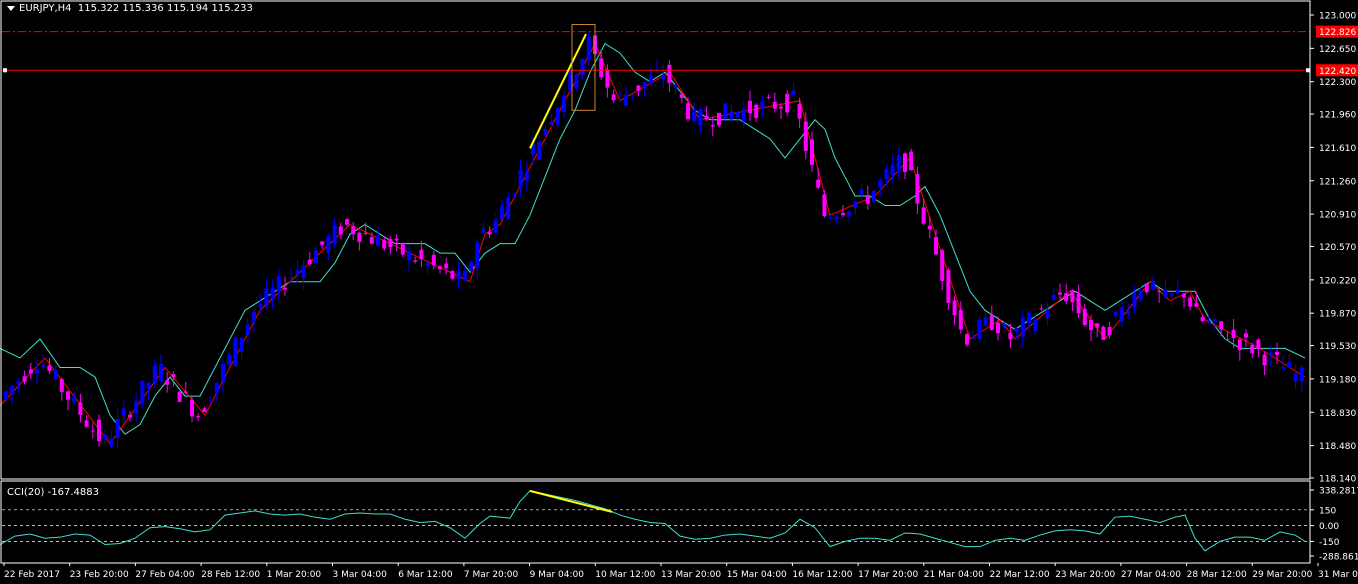 The width and height of the screenshot is (1358, 584). What do you see at coordinates (1337, 347) in the screenshot?
I see `y-tick-label: 119.530` at bounding box center [1337, 347].